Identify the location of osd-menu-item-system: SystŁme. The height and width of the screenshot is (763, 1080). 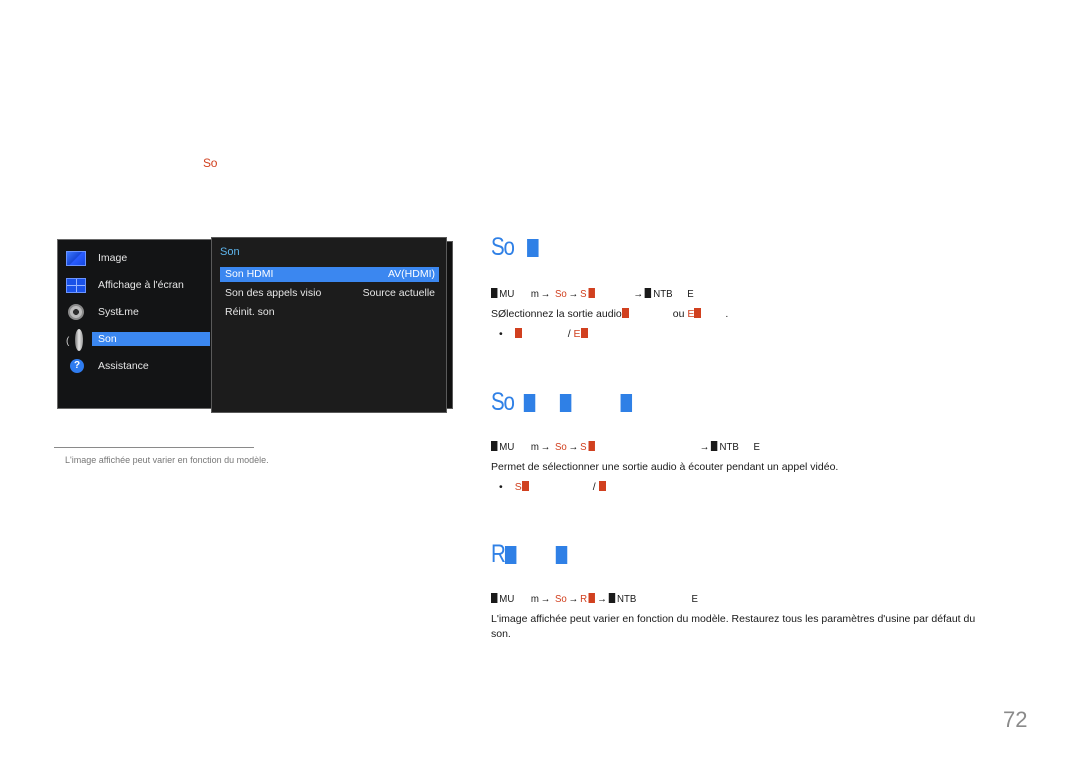
(137, 313).